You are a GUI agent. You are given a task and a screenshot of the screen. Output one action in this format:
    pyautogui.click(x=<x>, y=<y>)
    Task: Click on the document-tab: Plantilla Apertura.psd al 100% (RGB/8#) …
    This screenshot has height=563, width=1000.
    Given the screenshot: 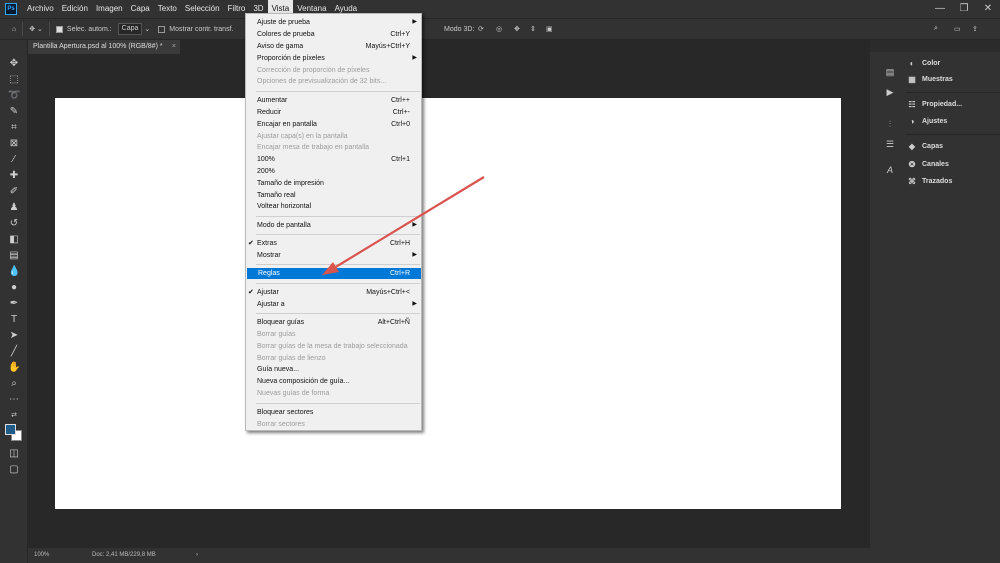 What is the action you would take?
    pyautogui.click(x=104, y=47)
    